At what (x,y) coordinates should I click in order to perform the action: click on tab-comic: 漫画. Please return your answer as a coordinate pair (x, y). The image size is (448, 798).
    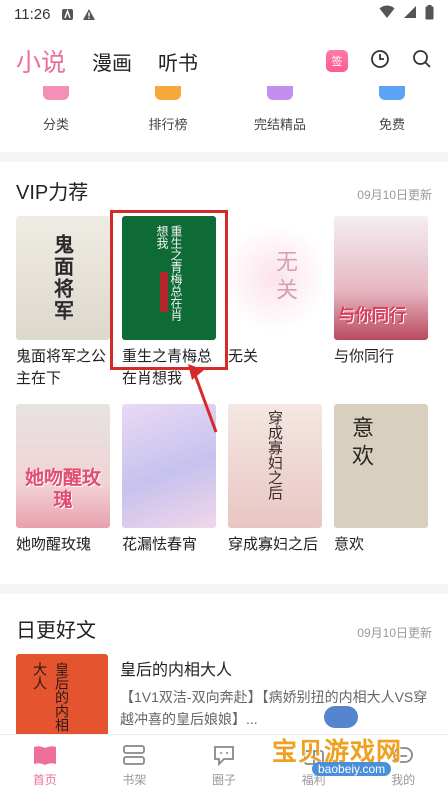
    Looking at the image, I should click on (112, 61).